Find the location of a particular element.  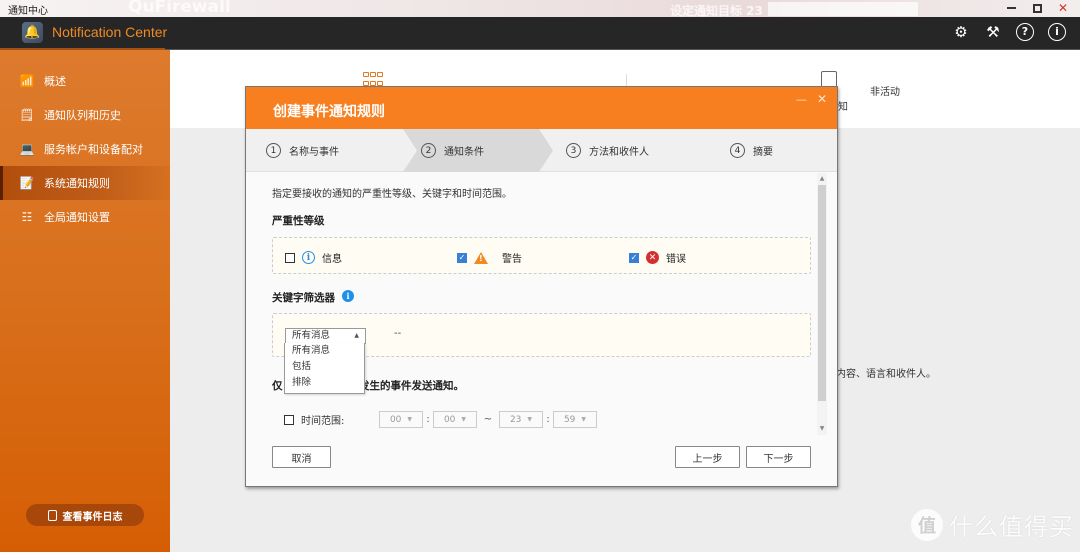

keyword-filter-dropdown: 所有消息 包括 排除 is located at coordinates (324, 368).